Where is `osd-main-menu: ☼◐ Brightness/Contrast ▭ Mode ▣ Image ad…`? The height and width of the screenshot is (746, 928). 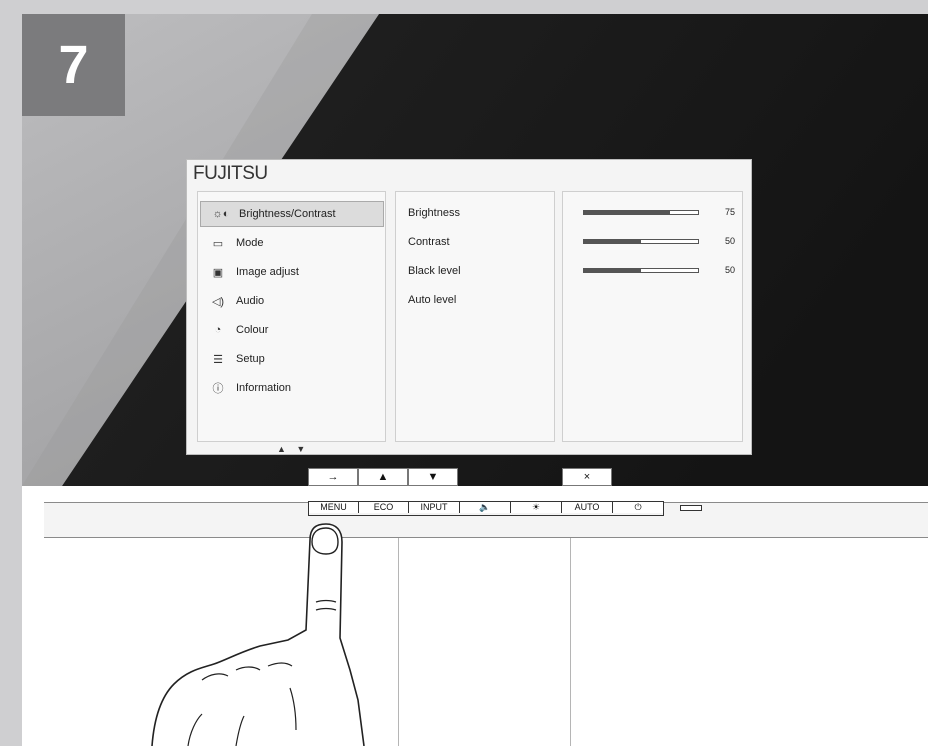
osd-main-menu: ☼◐ Brightness/Contrast ▭ Mode ▣ Image ad… is located at coordinates (291, 316).